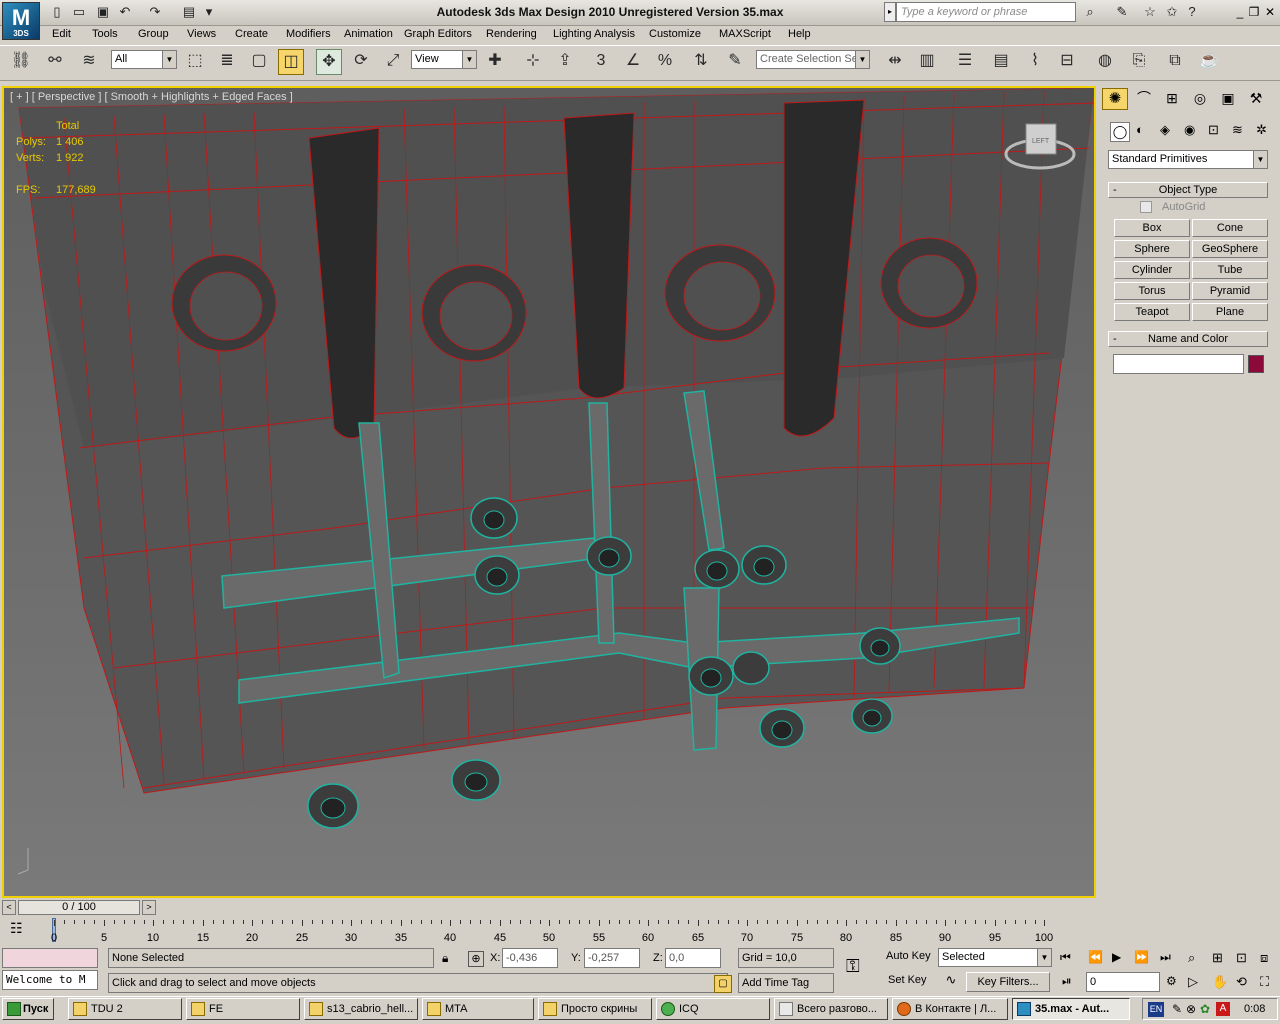 The image size is (1280, 1024). Describe the element at coordinates (291, 62) in the screenshot. I see `window-crossing-icon: ◫` at that location.